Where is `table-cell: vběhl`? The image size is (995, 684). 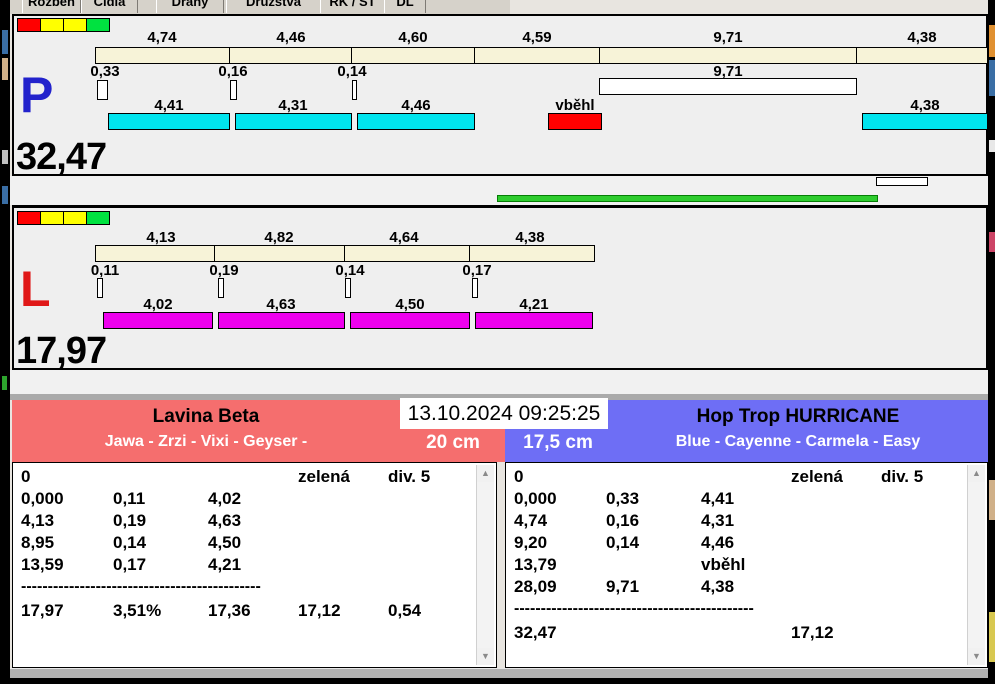
table-cell: vběhl is located at coordinates (723, 564).